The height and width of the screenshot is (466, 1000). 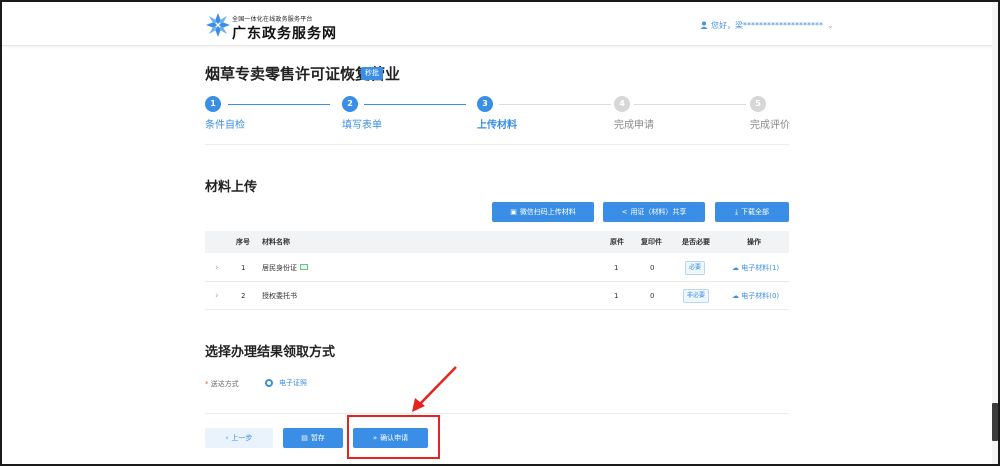 I want to click on download-all-label: 下载全部, so click(x=755, y=212).